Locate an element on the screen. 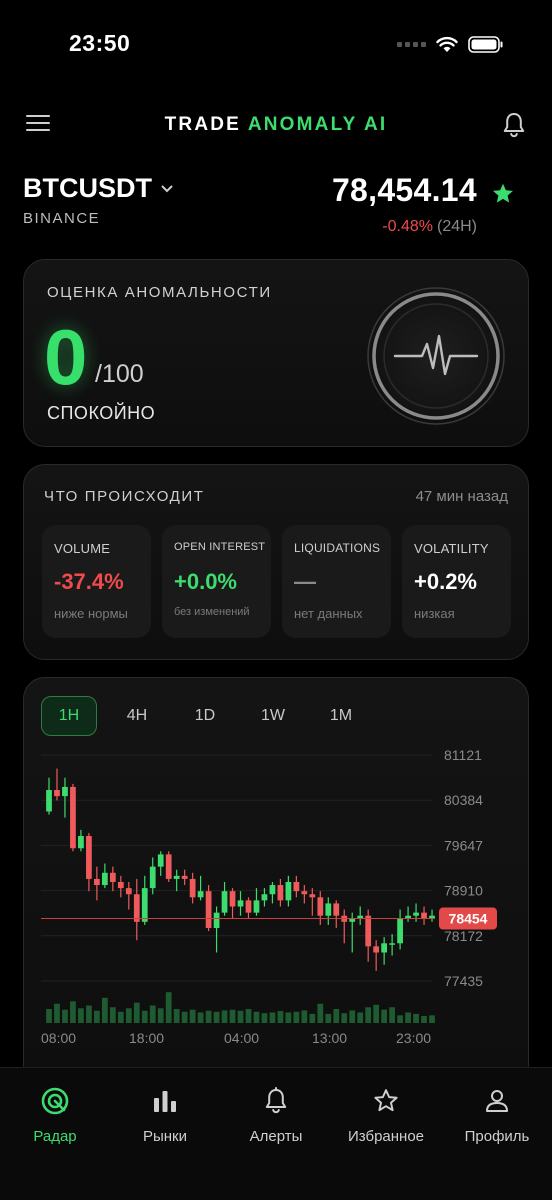  tab-profile: Профиль is located at coordinates (497, 1115).